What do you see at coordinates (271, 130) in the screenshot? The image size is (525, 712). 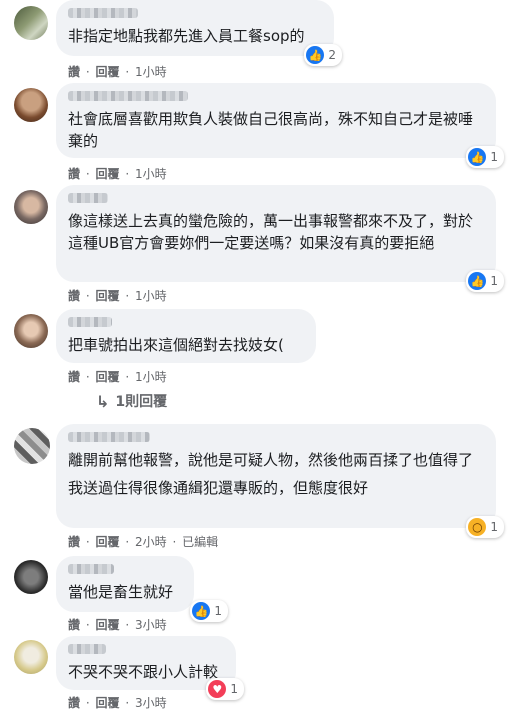 I see `comment-text: 社會底層喜歡用欺負人裝做自己很高尚，殊不知自己才是被唾棄的` at bounding box center [271, 130].